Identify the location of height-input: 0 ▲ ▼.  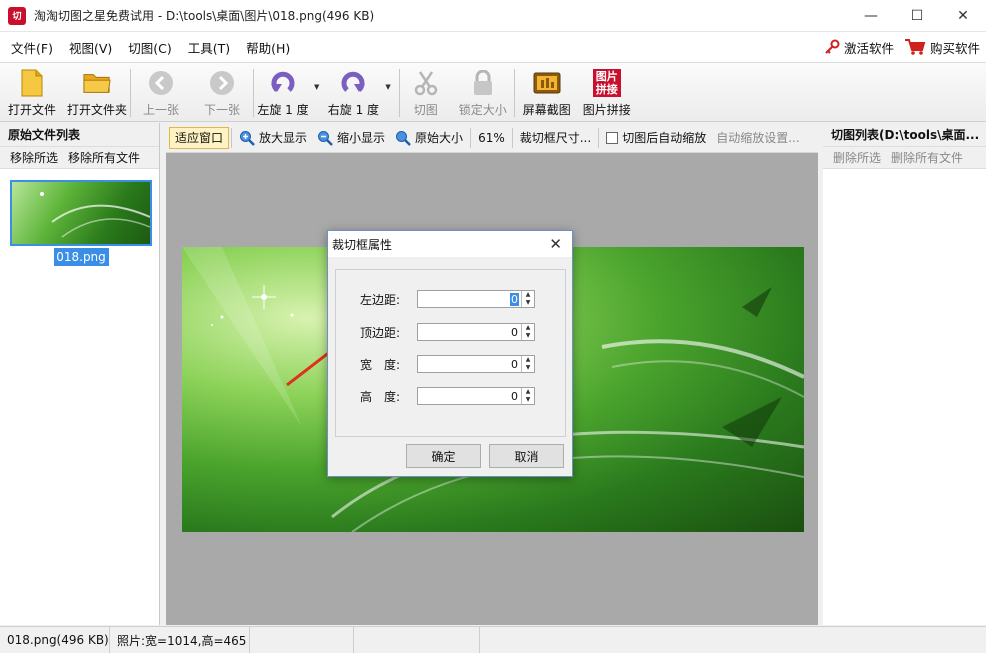
(476, 396).